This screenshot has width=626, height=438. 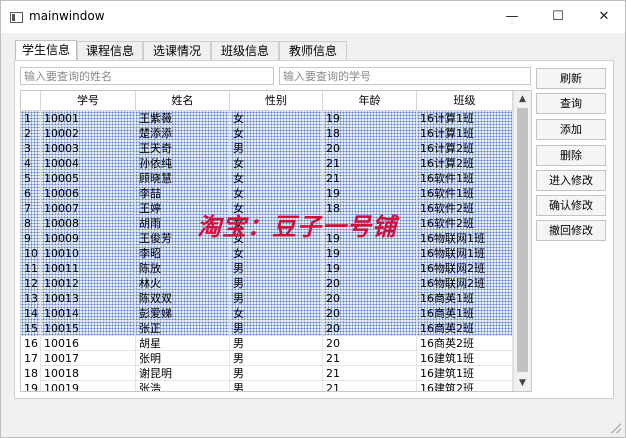 I want to click on row-number: 16, so click(x=31, y=343).